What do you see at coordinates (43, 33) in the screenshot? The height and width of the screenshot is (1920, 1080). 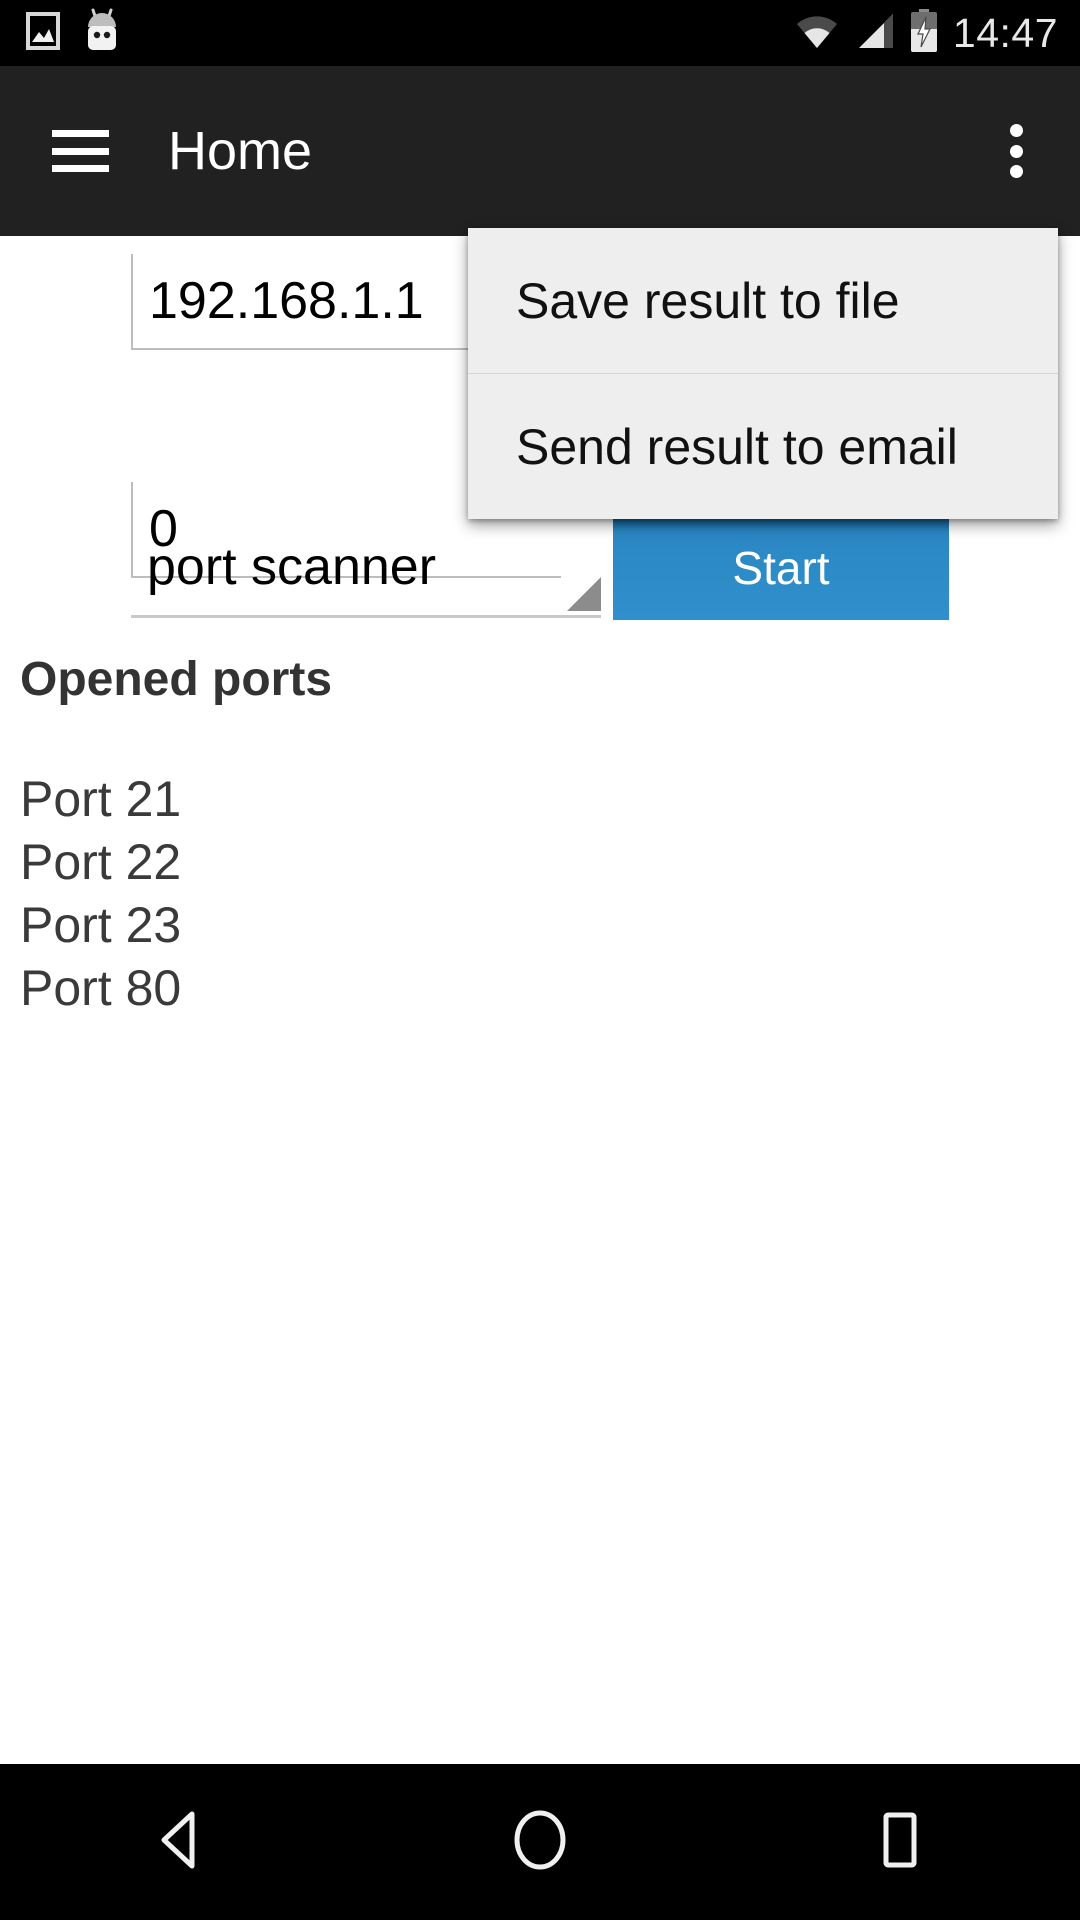 I see `image-icon` at bounding box center [43, 33].